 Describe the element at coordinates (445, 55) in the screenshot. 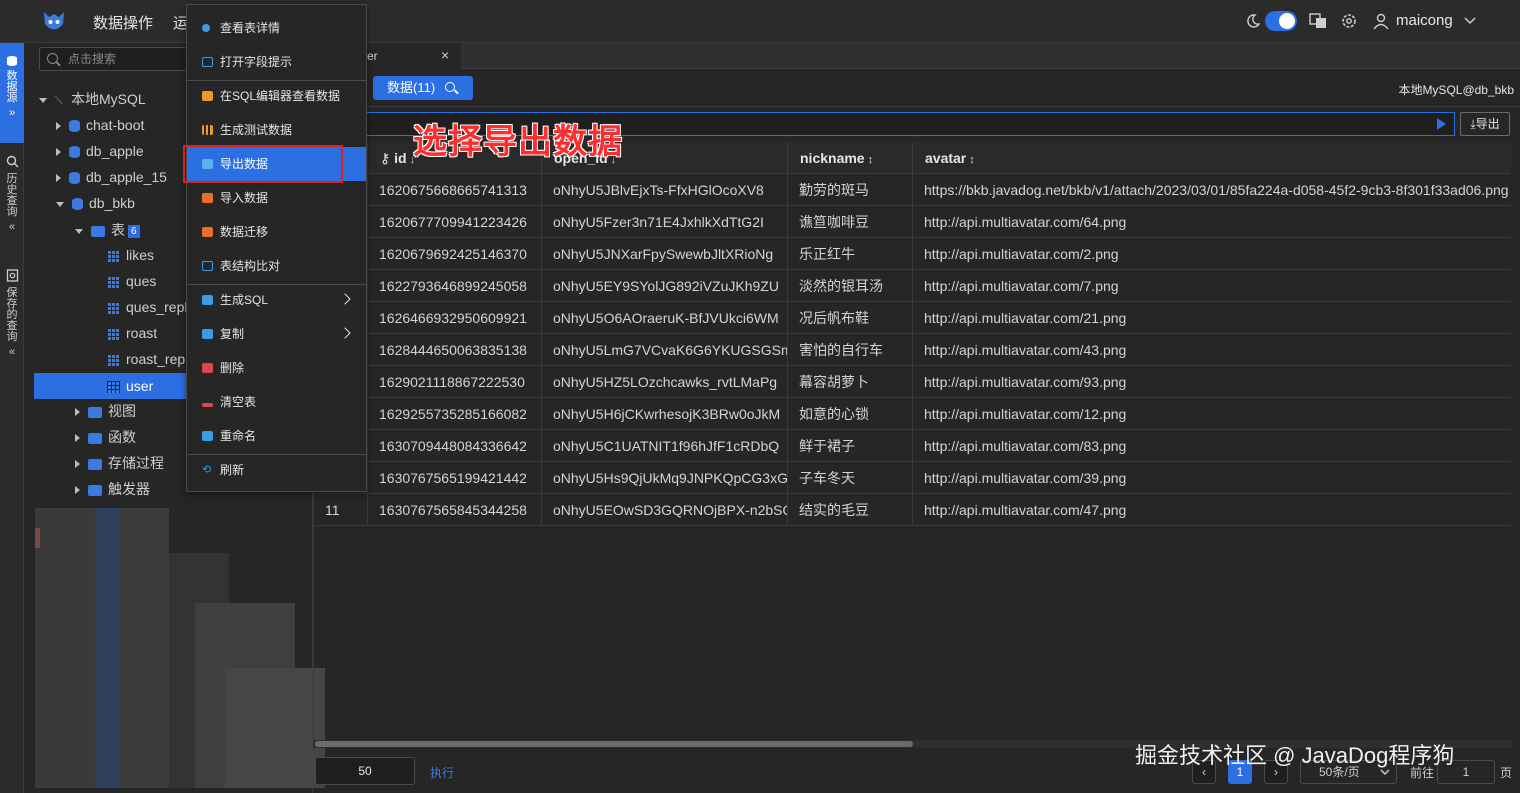

I see `close-icon: ×` at that location.